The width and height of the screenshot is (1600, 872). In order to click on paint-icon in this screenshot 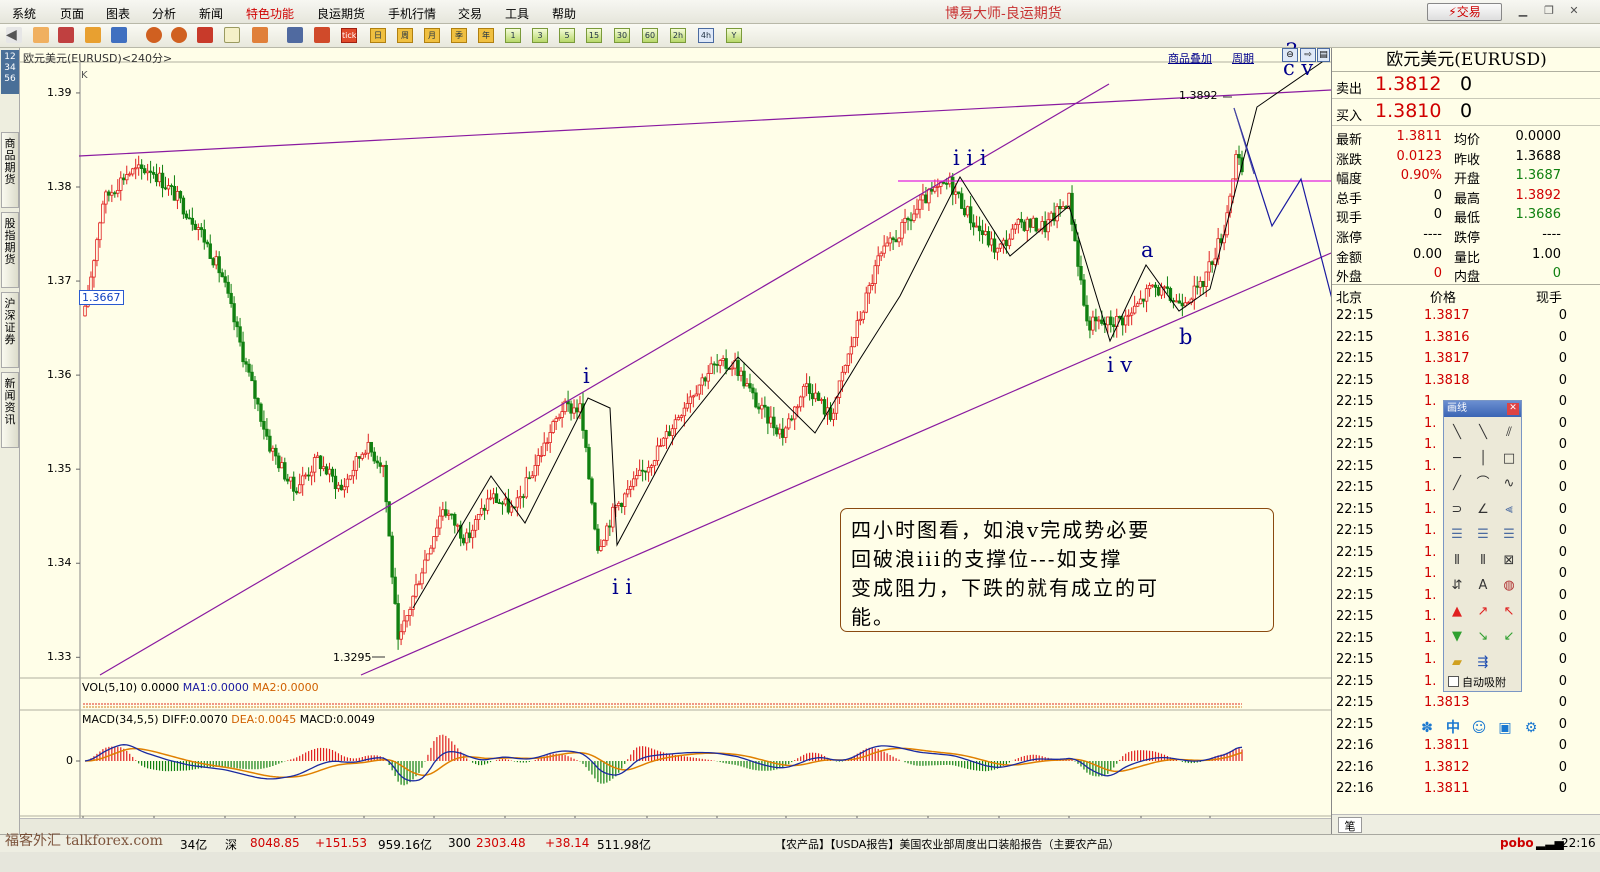, I will do `click(260, 35)`.